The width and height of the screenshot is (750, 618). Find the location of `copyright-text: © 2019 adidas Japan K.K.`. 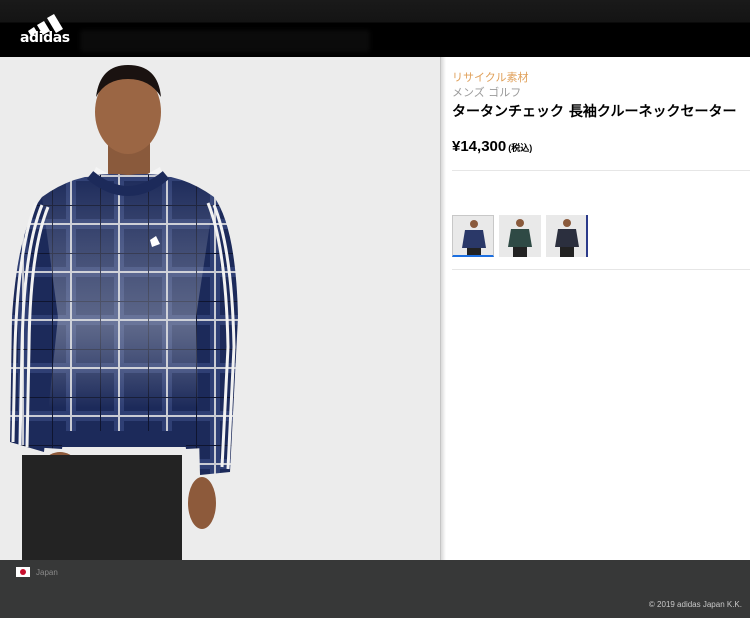

copyright-text: © 2019 adidas Japan K.K. is located at coordinates (695, 604).